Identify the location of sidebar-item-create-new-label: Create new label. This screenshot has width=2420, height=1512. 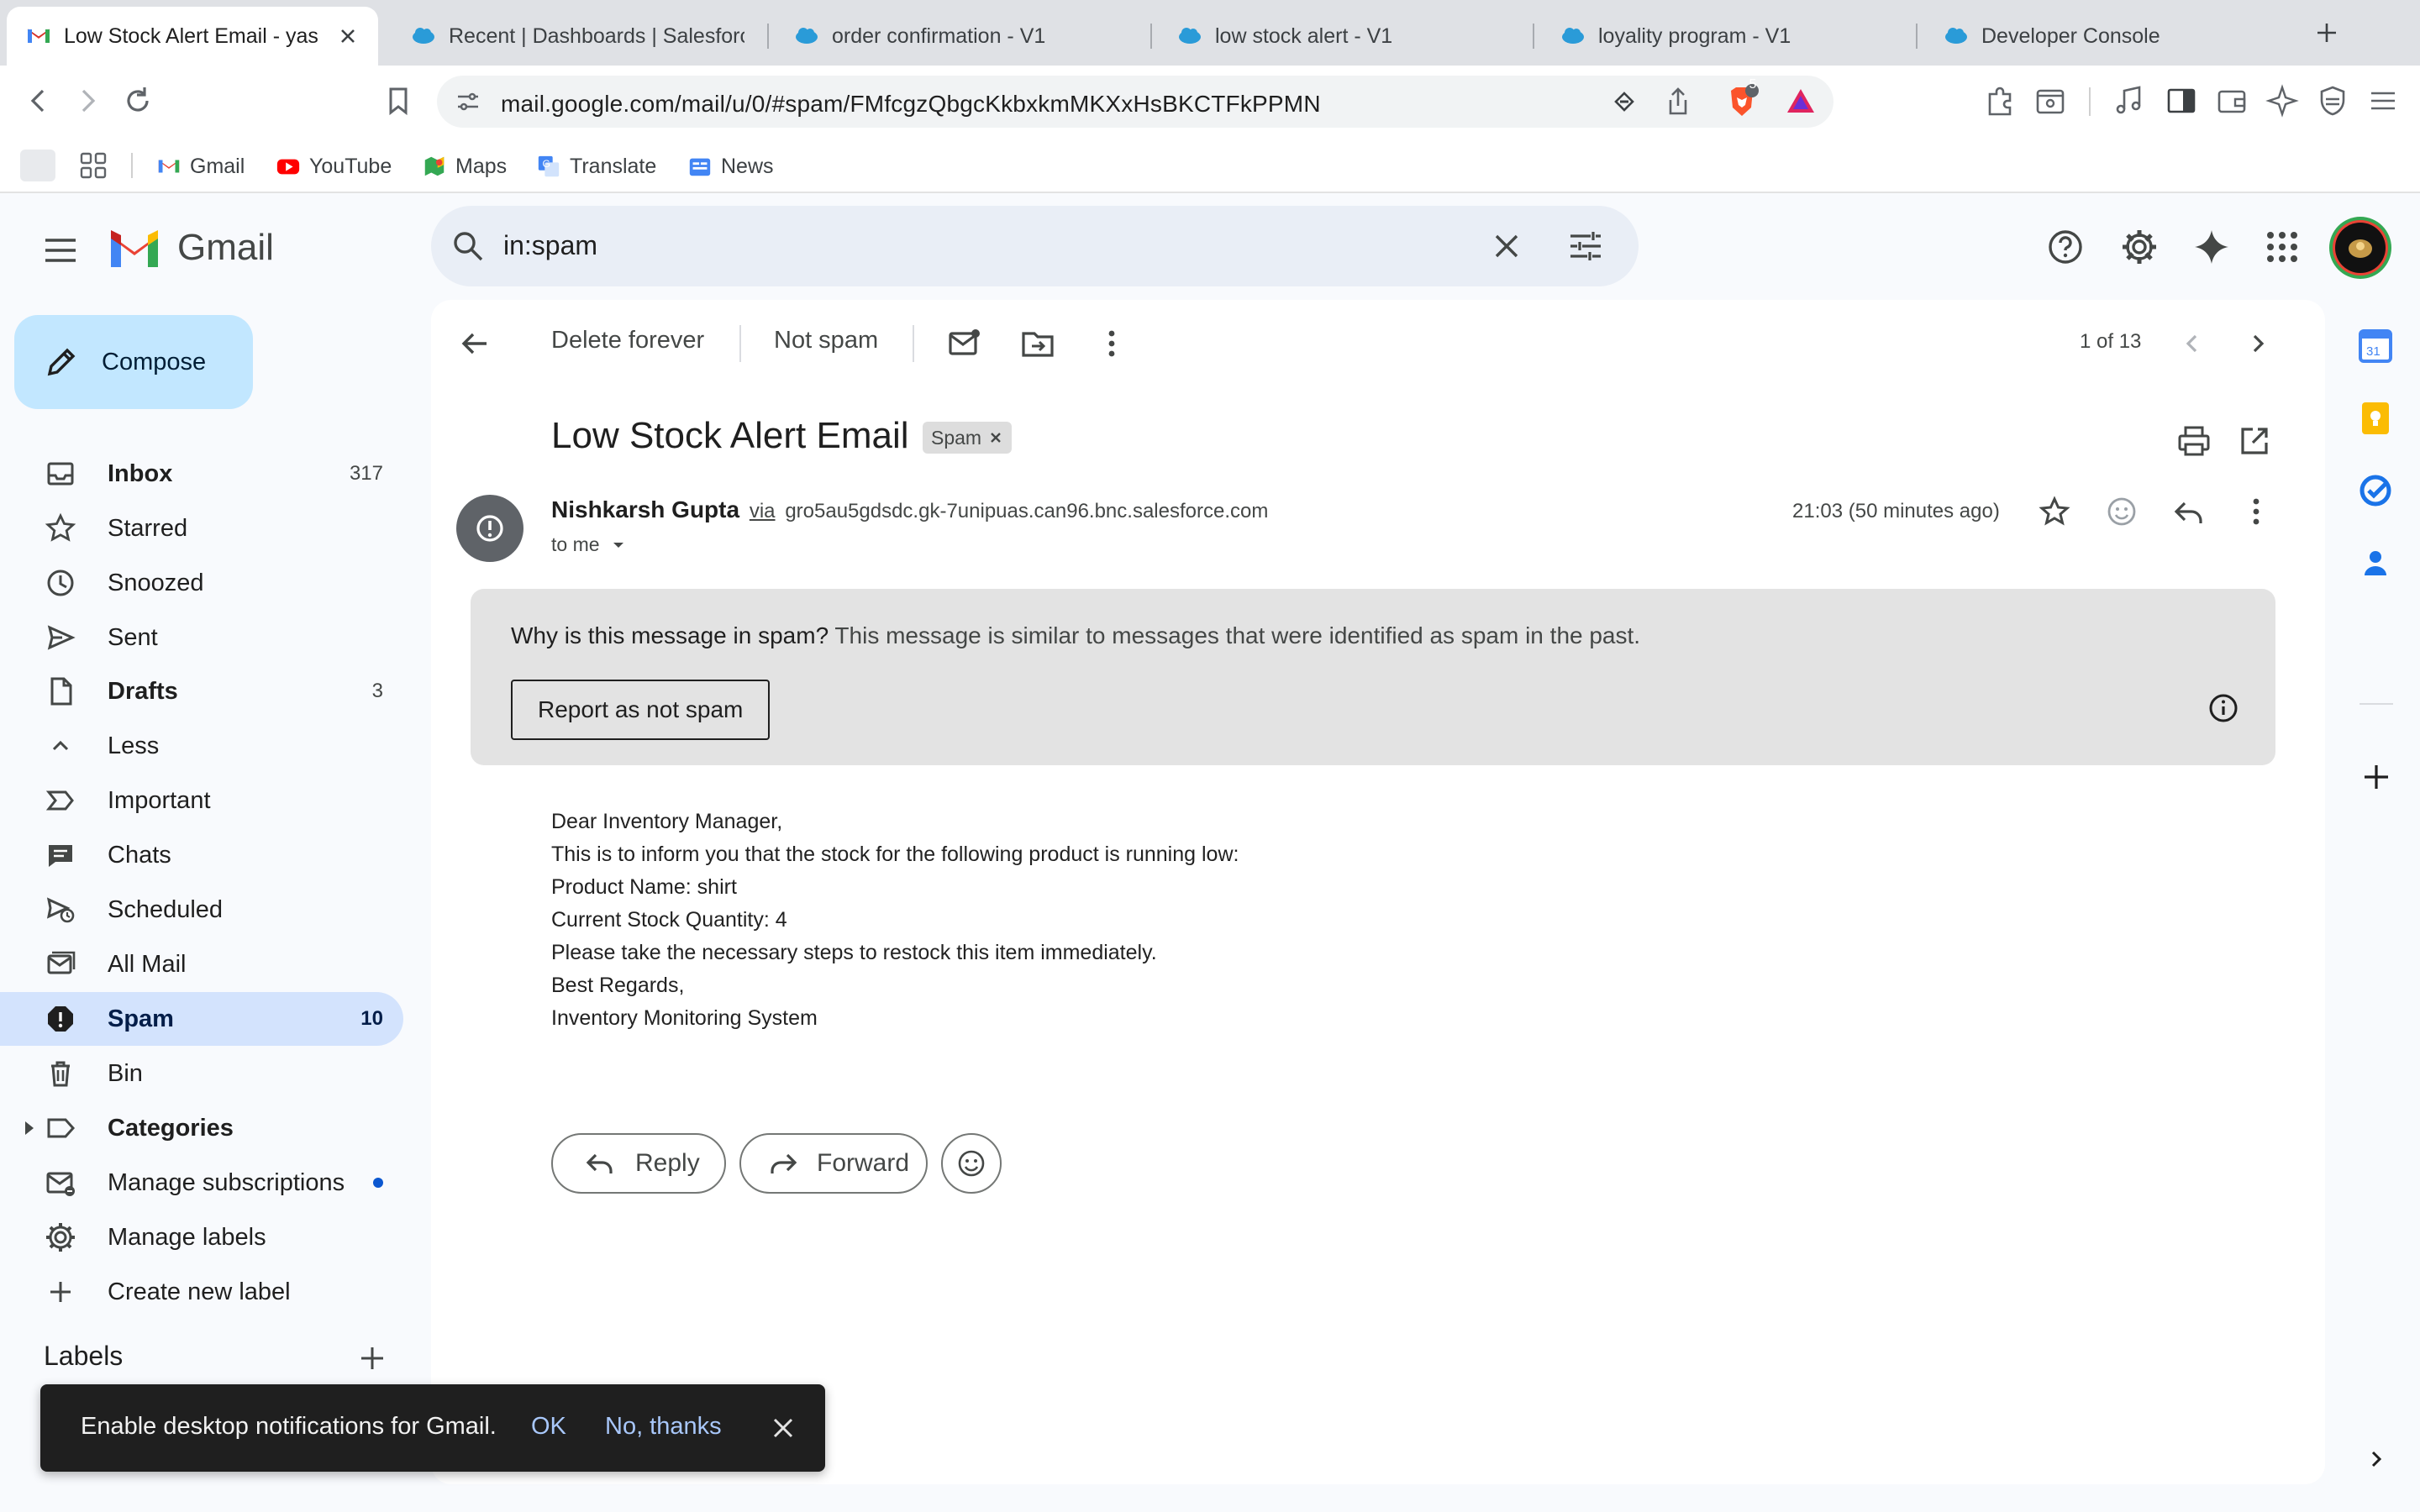
(202, 1292).